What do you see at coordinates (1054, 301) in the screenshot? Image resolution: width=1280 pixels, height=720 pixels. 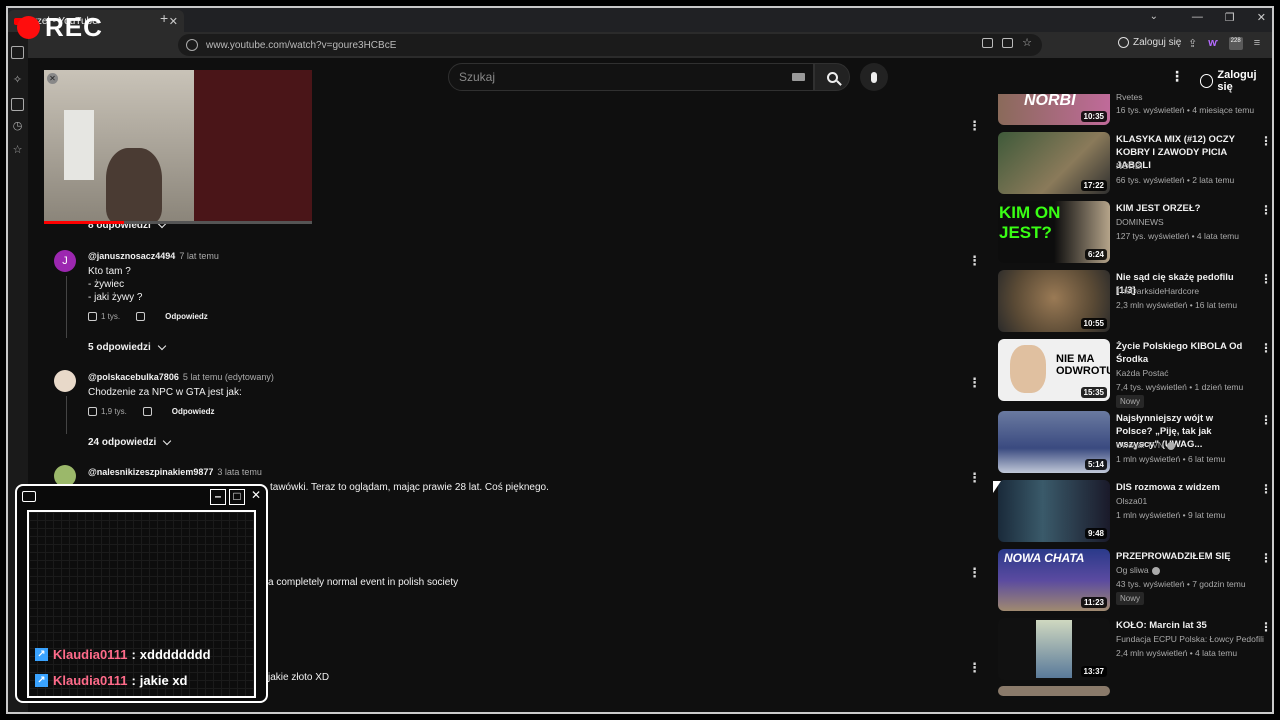 I see `video-thumbnail: 10:55` at bounding box center [1054, 301].